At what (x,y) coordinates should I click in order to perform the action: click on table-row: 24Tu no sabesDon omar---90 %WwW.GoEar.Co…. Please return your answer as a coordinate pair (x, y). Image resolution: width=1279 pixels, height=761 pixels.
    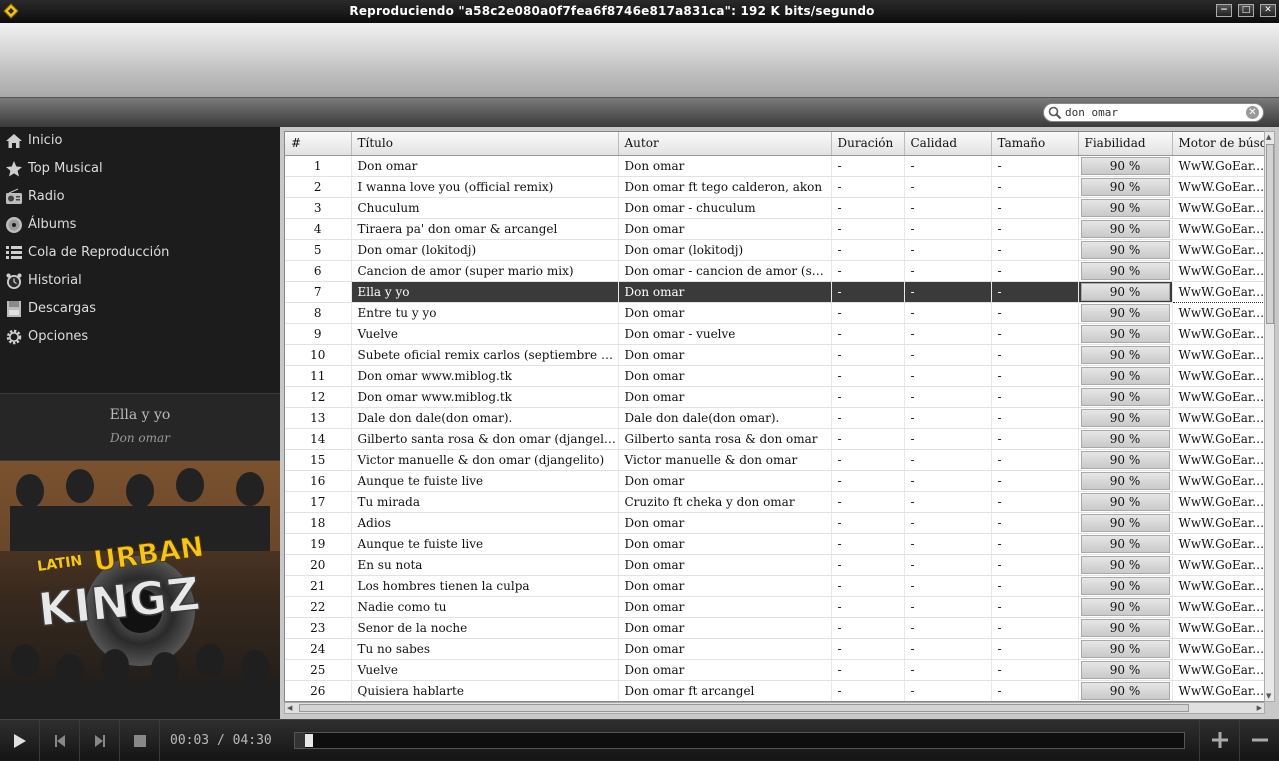
    Looking at the image, I should click on (774, 649).